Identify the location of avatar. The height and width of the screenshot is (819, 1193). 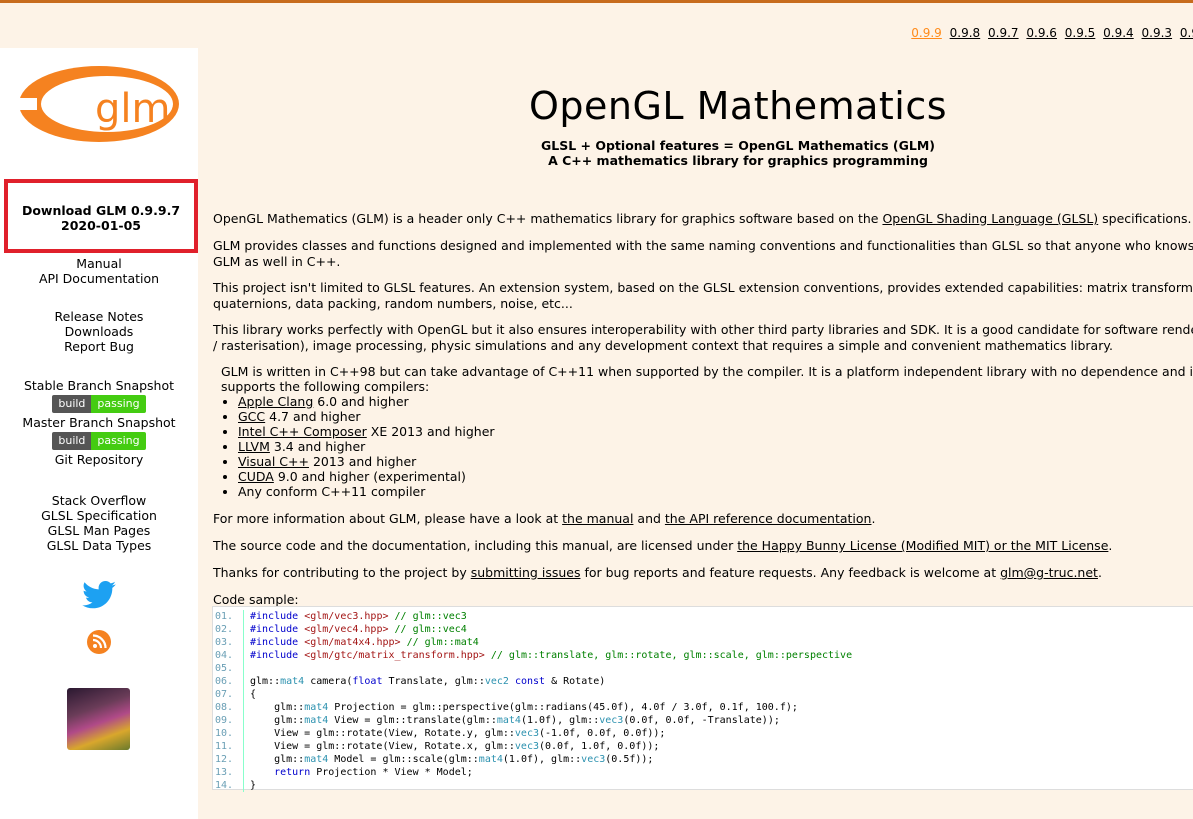
(98, 719).